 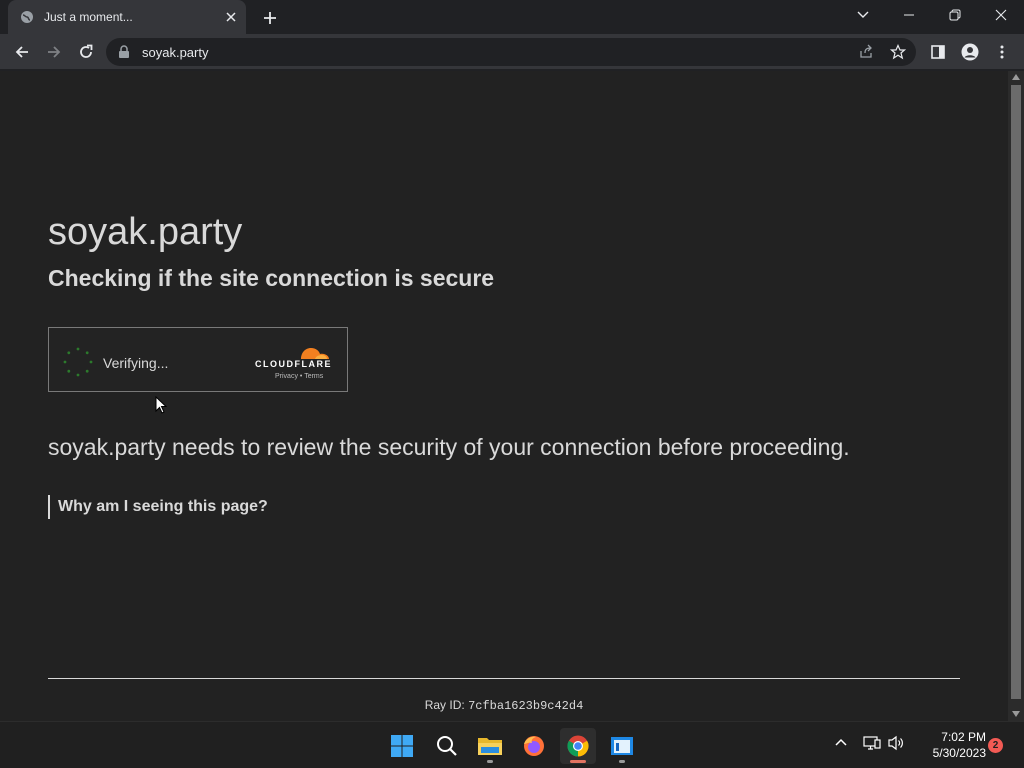 What do you see at coordinates (270, 18) in the screenshot?
I see `new-tab-icon` at bounding box center [270, 18].